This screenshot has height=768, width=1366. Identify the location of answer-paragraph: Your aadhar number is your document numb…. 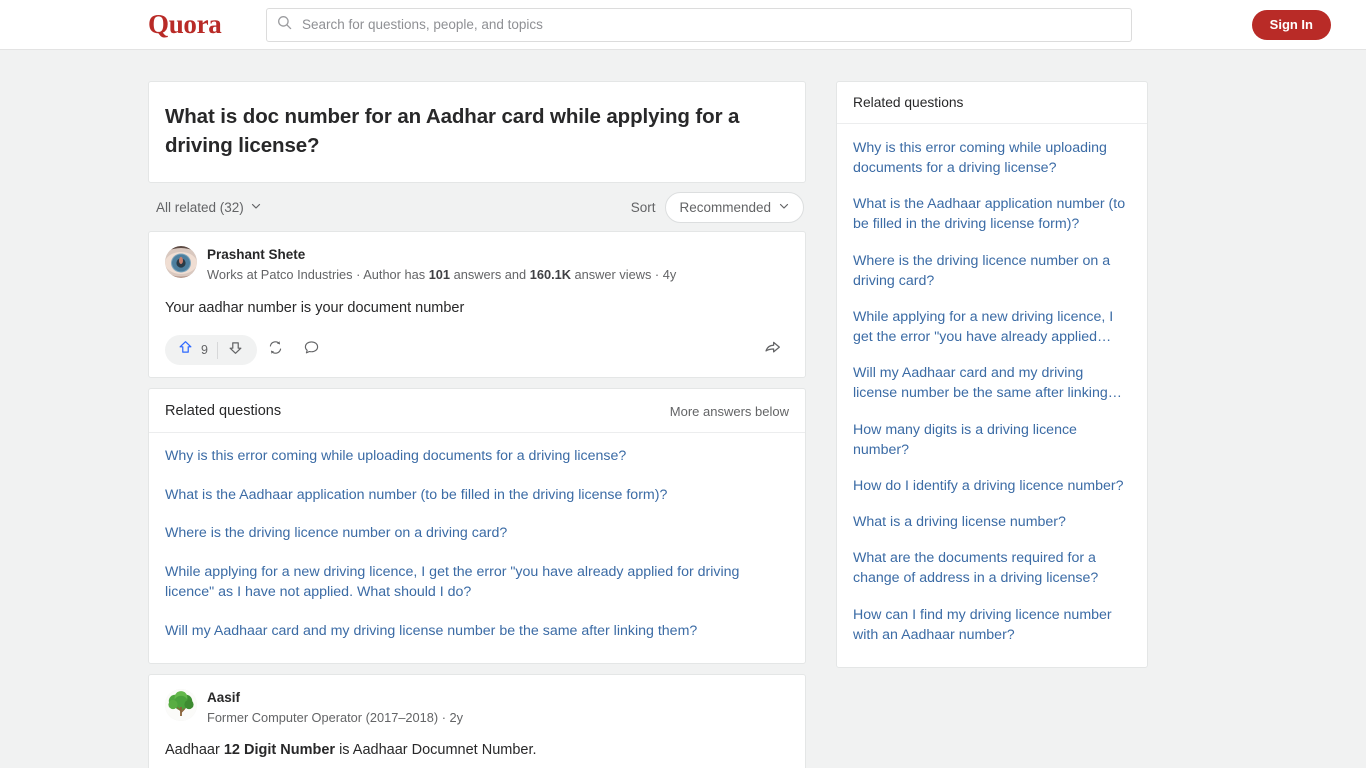
(315, 307).